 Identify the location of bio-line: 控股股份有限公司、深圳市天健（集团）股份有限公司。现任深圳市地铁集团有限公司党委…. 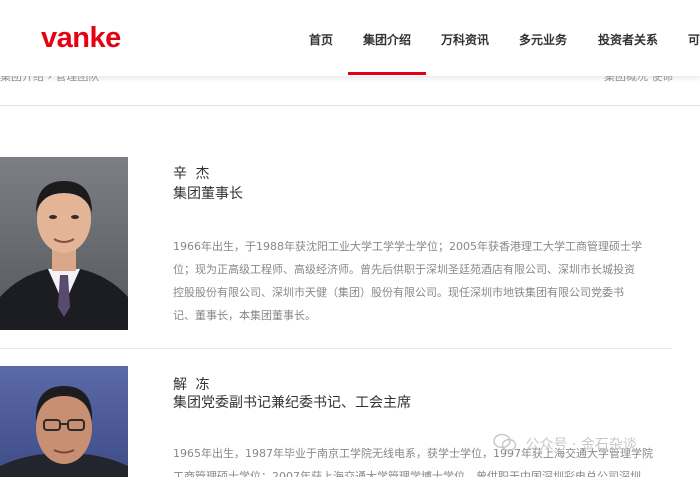
(398, 292).